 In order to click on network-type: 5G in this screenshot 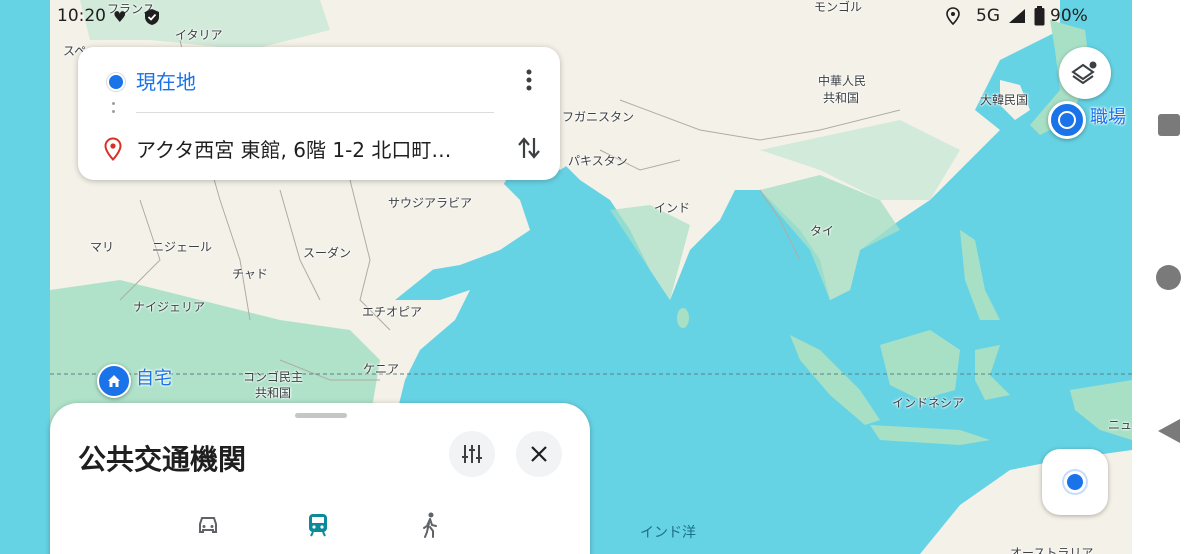, I will do `click(988, 16)`.